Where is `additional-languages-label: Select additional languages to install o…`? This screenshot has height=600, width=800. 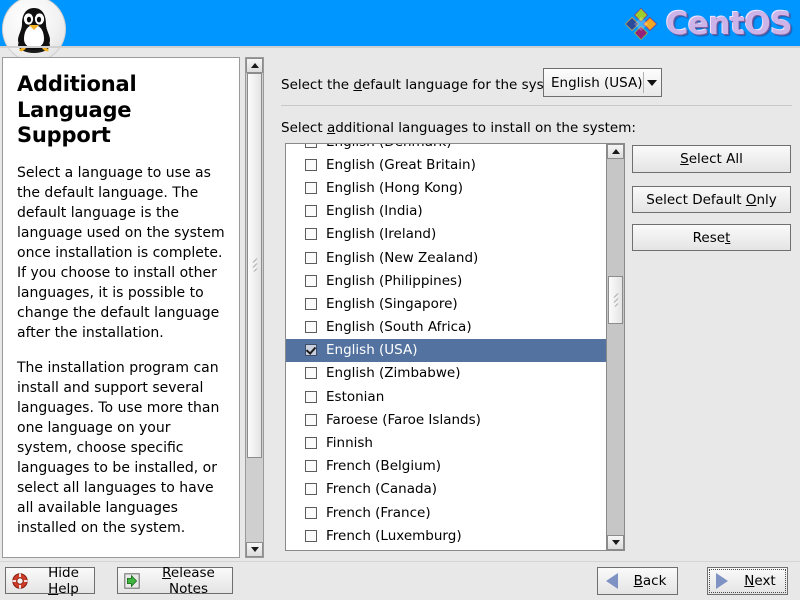 additional-languages-label: Select additional languages to install o… is located at coordinates (458, 128).